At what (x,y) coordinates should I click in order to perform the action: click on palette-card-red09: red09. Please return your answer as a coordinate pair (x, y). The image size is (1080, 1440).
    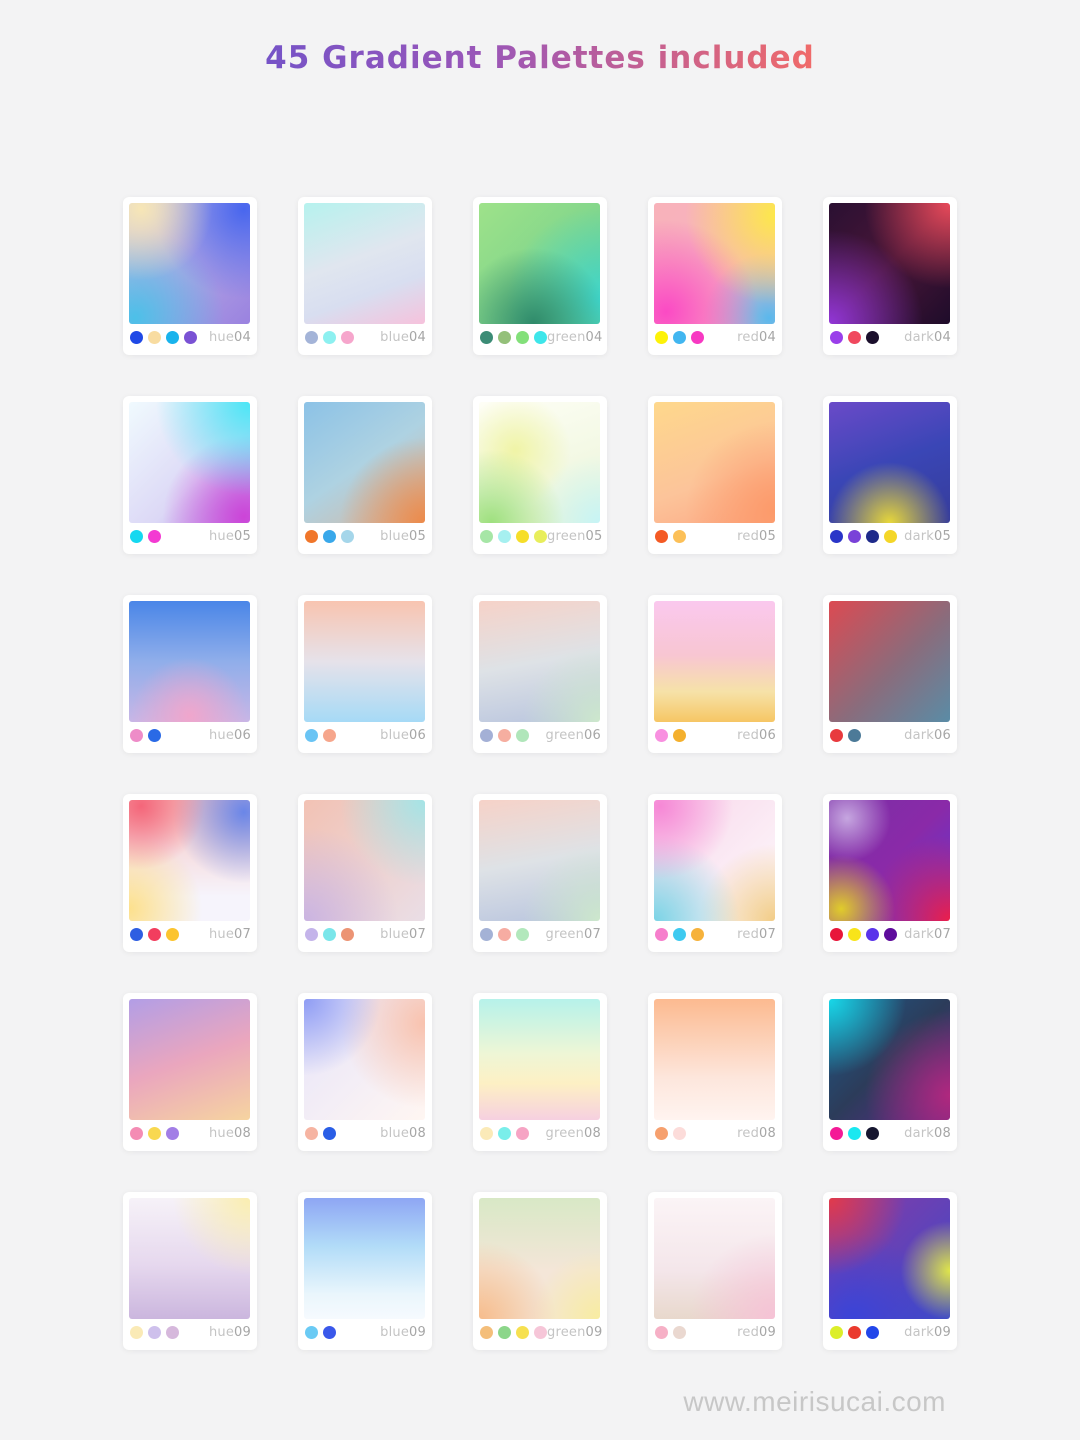
    Looking at the image, I should click on (715, 1271).